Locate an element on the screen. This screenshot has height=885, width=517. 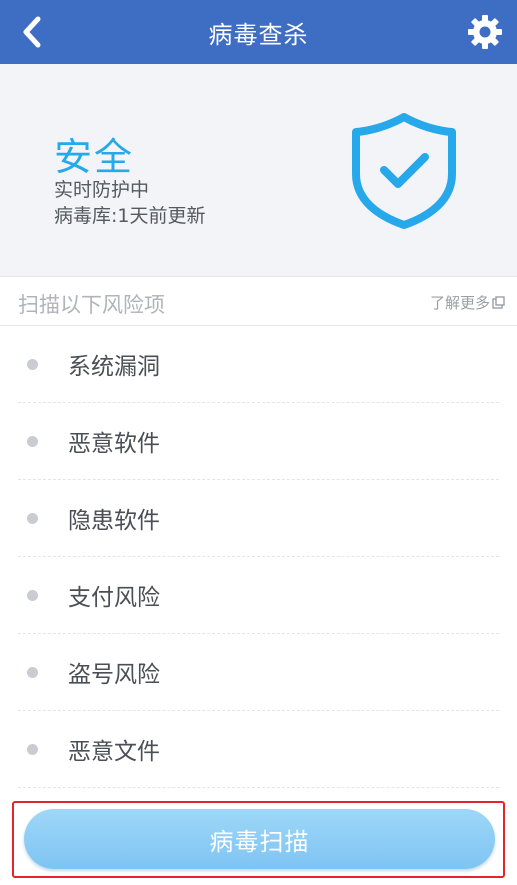
virus-scan-label: 病毒扫描 is located at coordinates (259, 841).